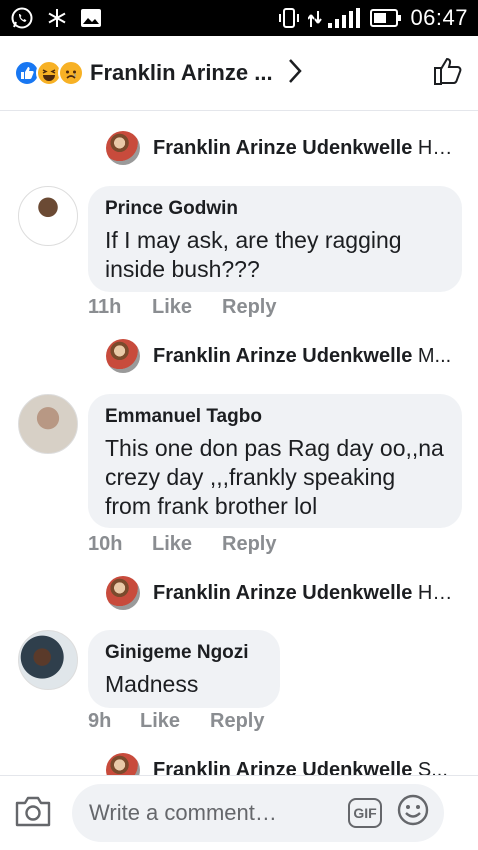 The width and height of the screenshot is (478, 850). What do you see at coordinates (22, 18) in the screenshot?
I see `whatsapp-icon` at bounding box center [22, 18].